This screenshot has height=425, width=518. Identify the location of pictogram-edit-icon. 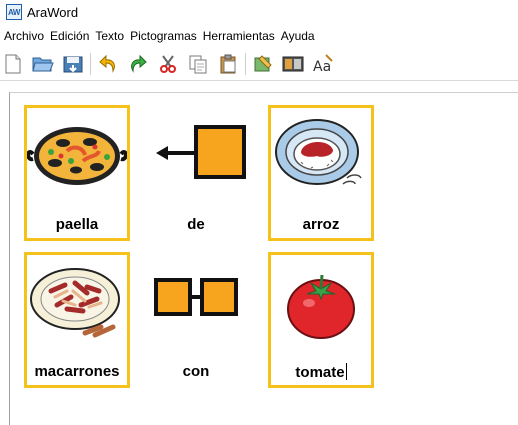
(263, 62).